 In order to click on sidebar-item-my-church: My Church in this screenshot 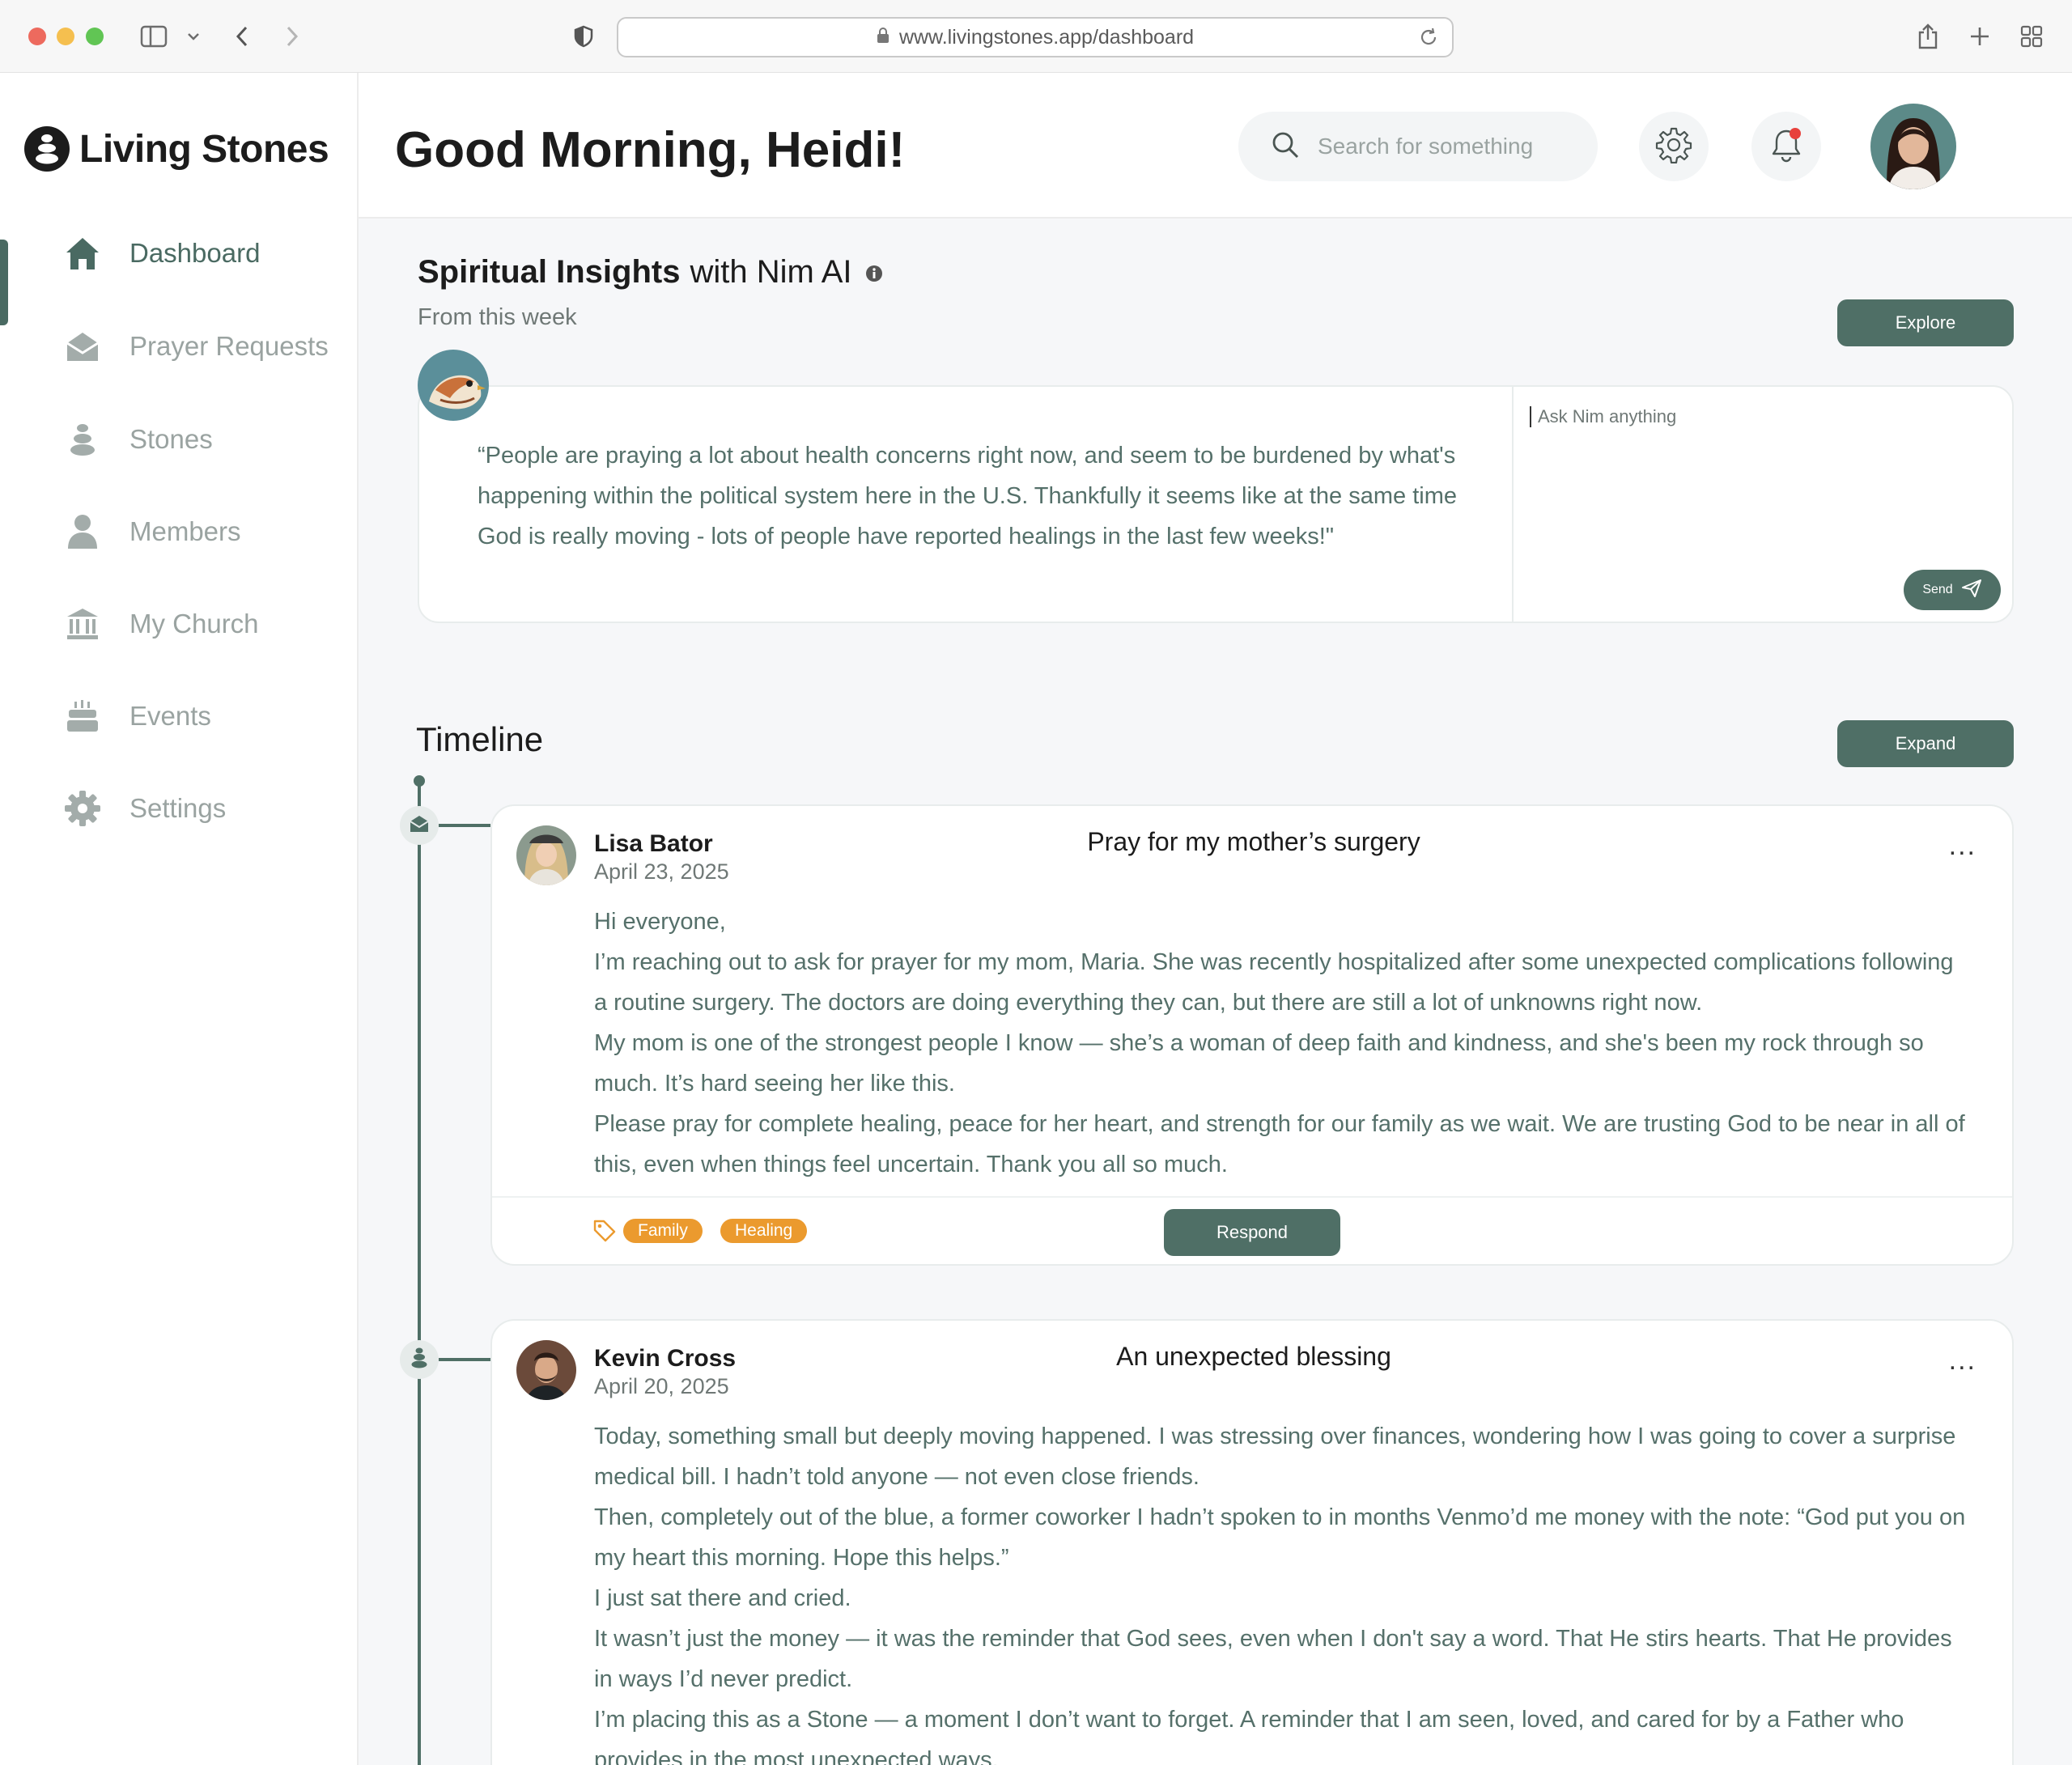, I will do `click(179, 624)`.